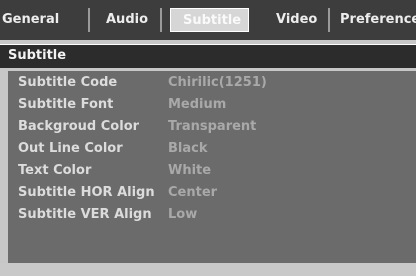  I want to click on footer-strip, so click(208, 269).